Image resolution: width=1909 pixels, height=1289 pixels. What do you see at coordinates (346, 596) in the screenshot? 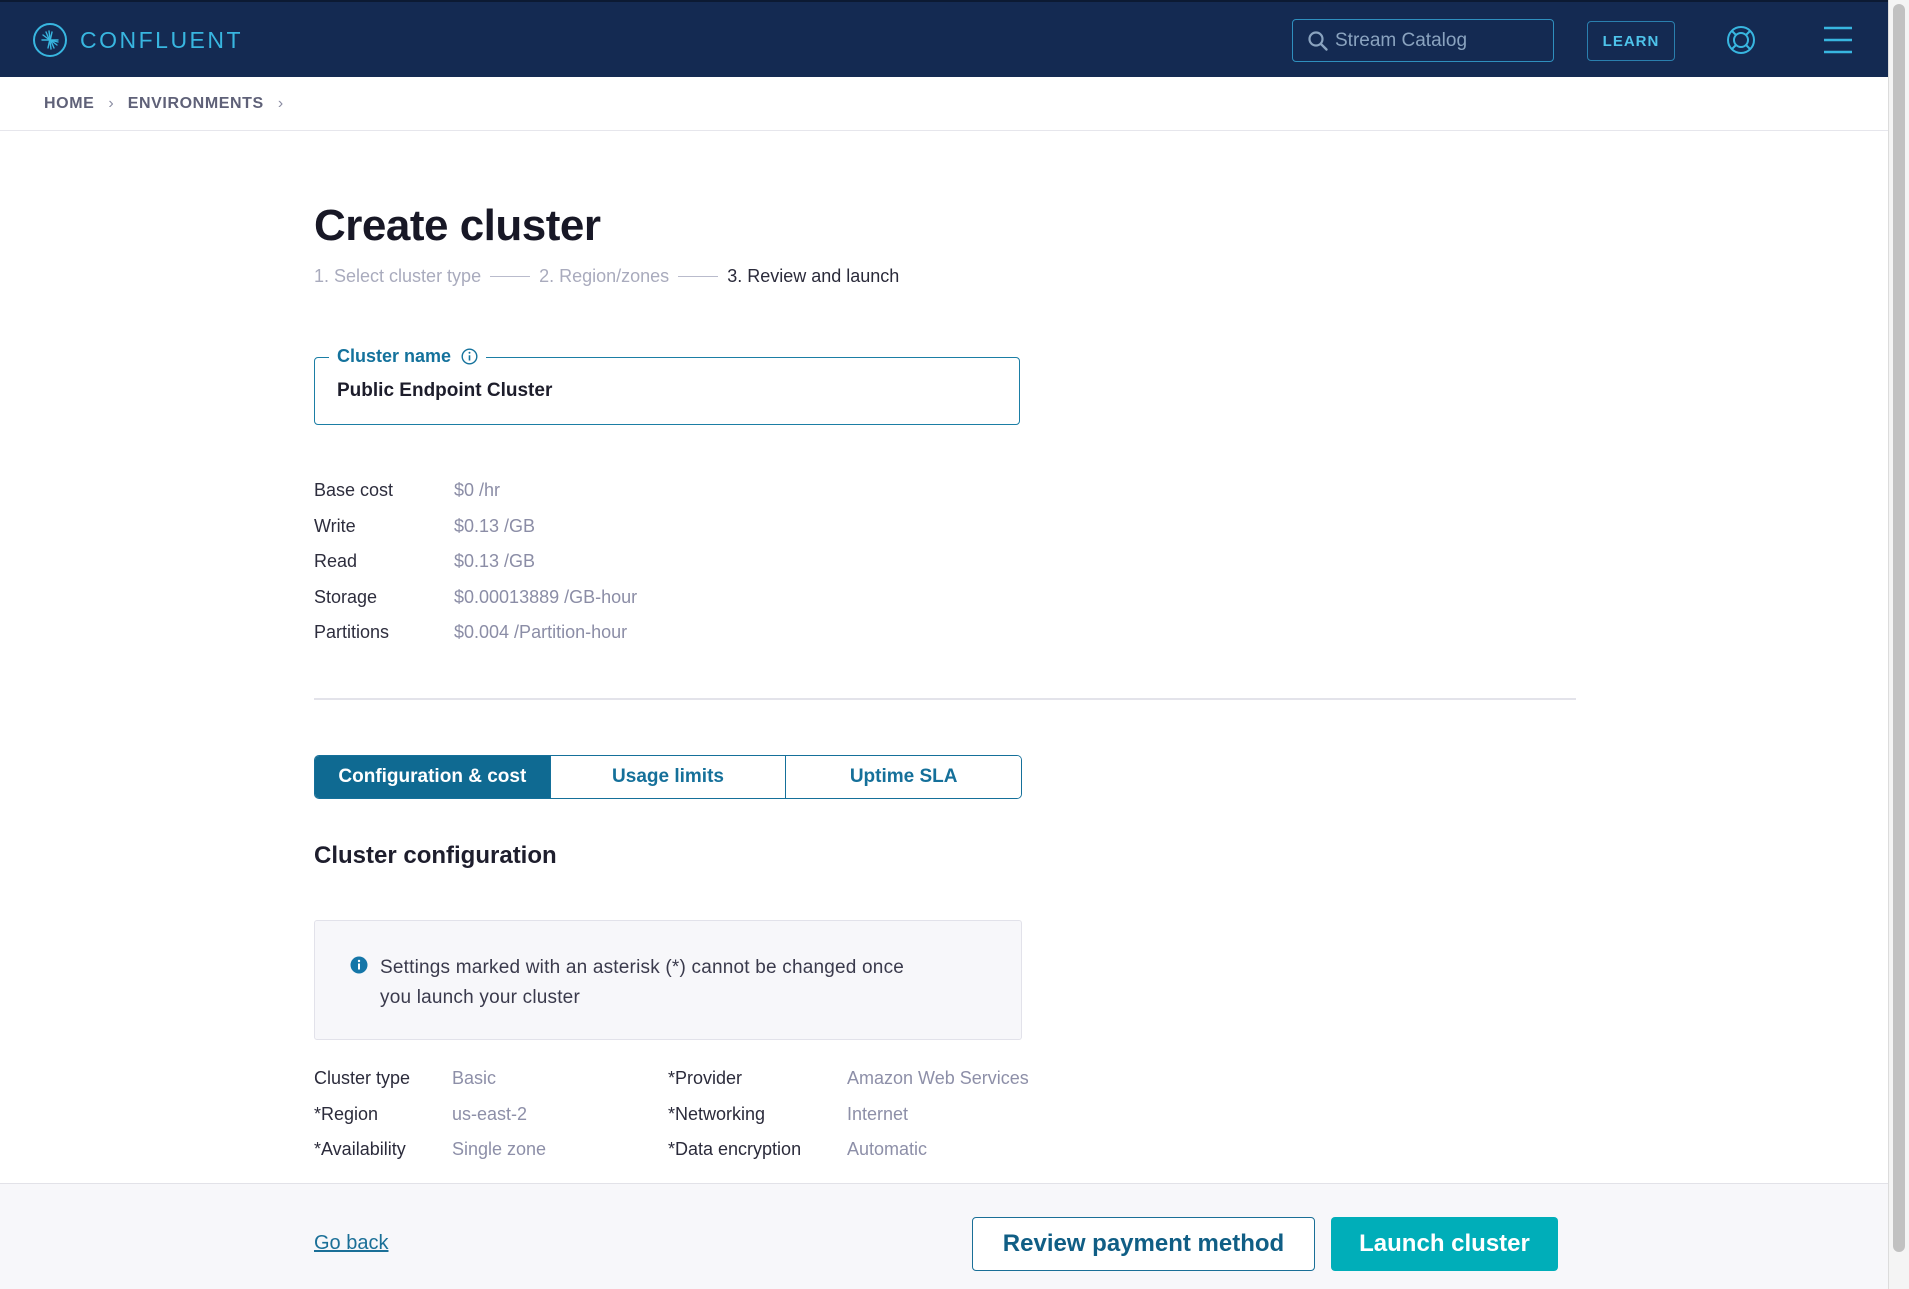
I see `cost-label: Storage` at bounding box center [346, 596].